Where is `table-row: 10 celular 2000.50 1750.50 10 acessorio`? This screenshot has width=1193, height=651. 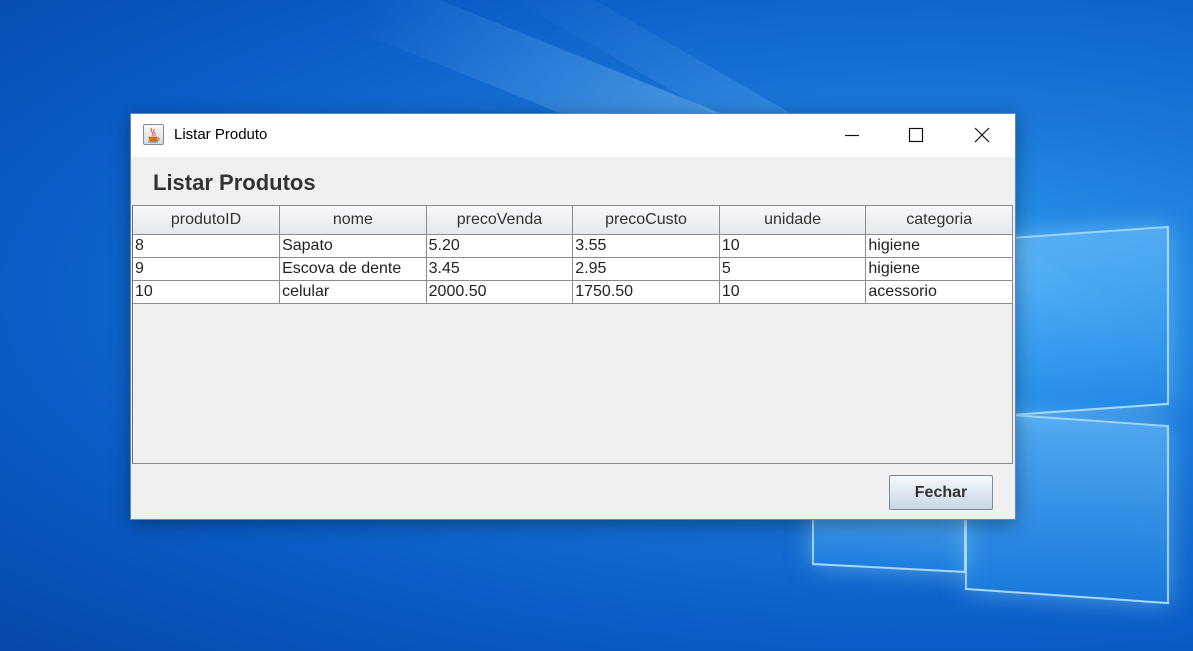 table-row: 10 celular 2000.50 1750.50 10 acessorio is located at coordinates (573, 292).